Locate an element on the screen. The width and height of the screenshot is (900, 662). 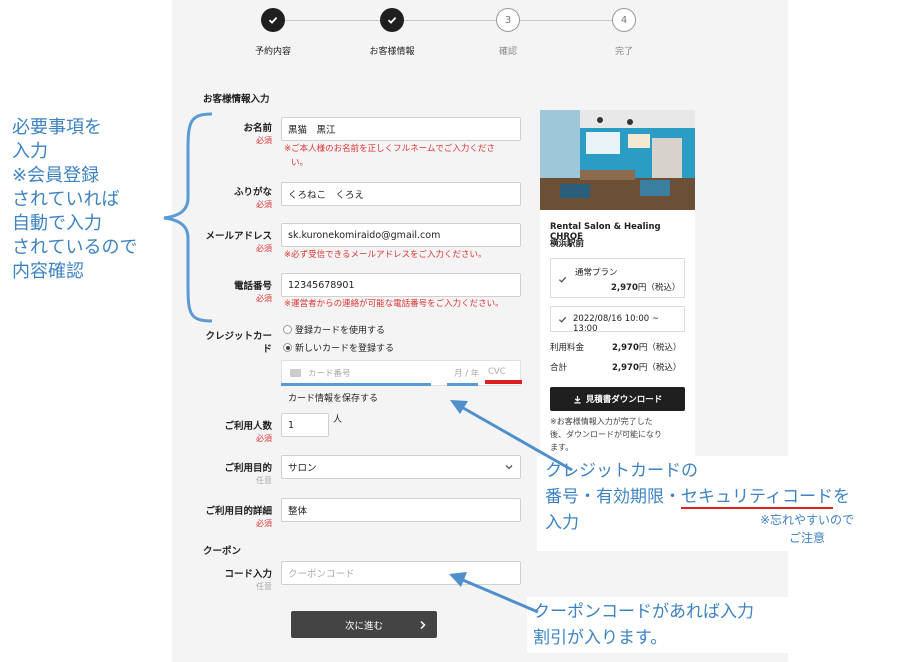
annotation-card-text: 番号・有効期限・ is located at coordinates (613, 497).